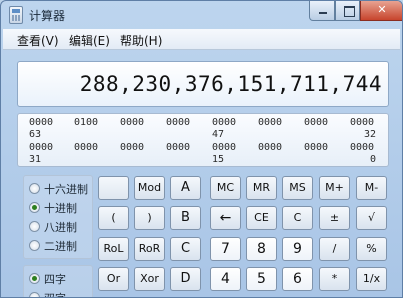  What do you see at coordinates (185, 218) in the screenshot?
I see `hex-b-key: B` at bounding box center [185, 218].